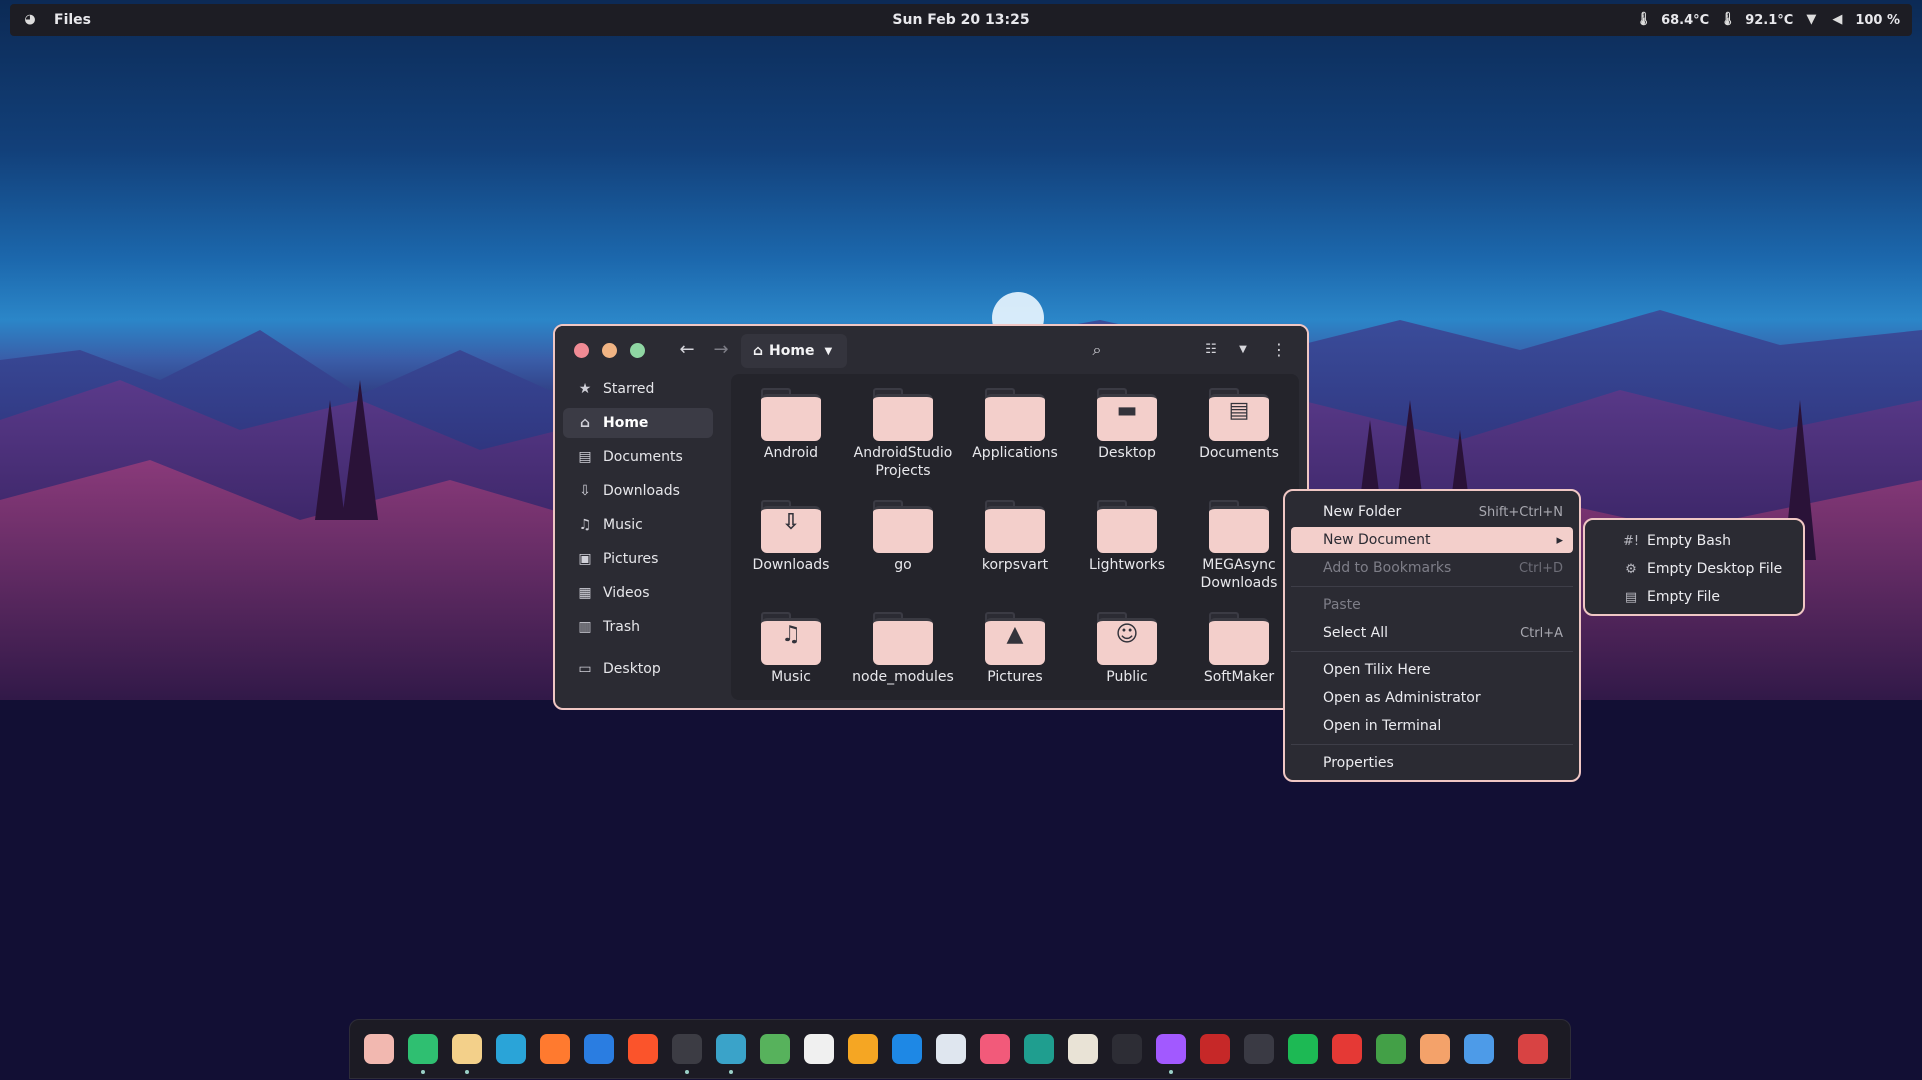 The width and height of the screenshot is (1922, 1080). I want to click on file-item: ▤ Documents, so click(1239, 425).